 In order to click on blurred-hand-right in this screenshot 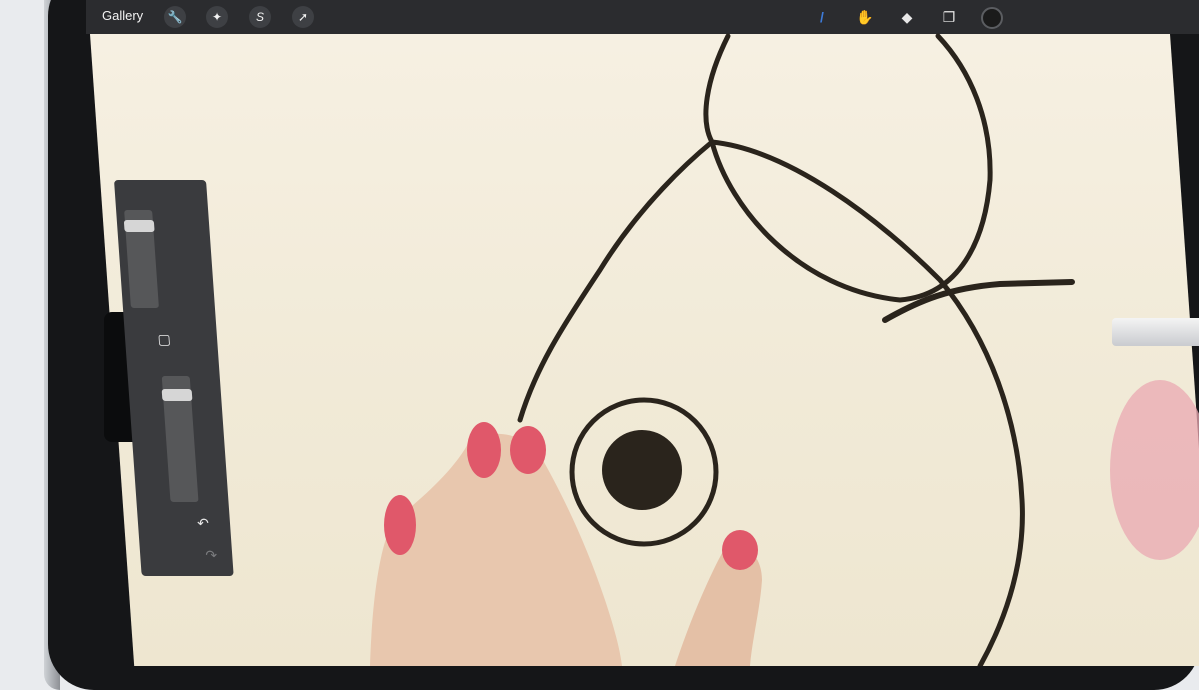, I will do `click(1154, 470)`.